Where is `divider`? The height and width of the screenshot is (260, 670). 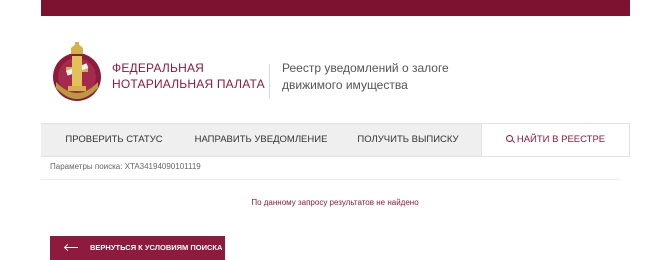
divider is located at coordinates (330, 179).